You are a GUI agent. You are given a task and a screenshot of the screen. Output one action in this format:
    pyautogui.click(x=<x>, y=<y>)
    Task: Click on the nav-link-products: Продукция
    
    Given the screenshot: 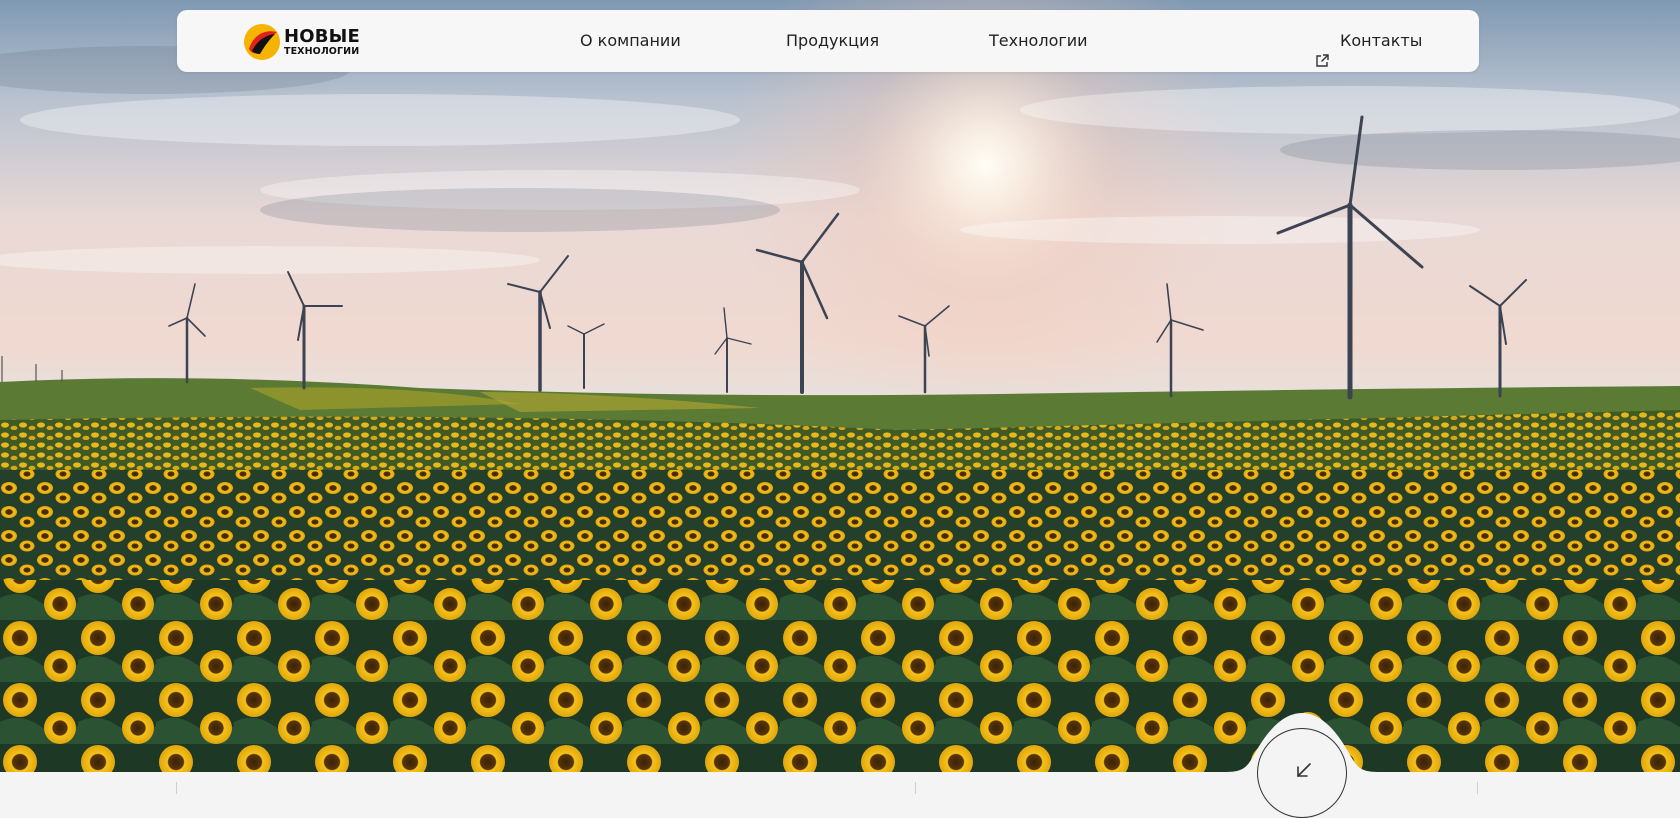 What is the action you would take?
    pyautogui.click(x=832, y=41)
    